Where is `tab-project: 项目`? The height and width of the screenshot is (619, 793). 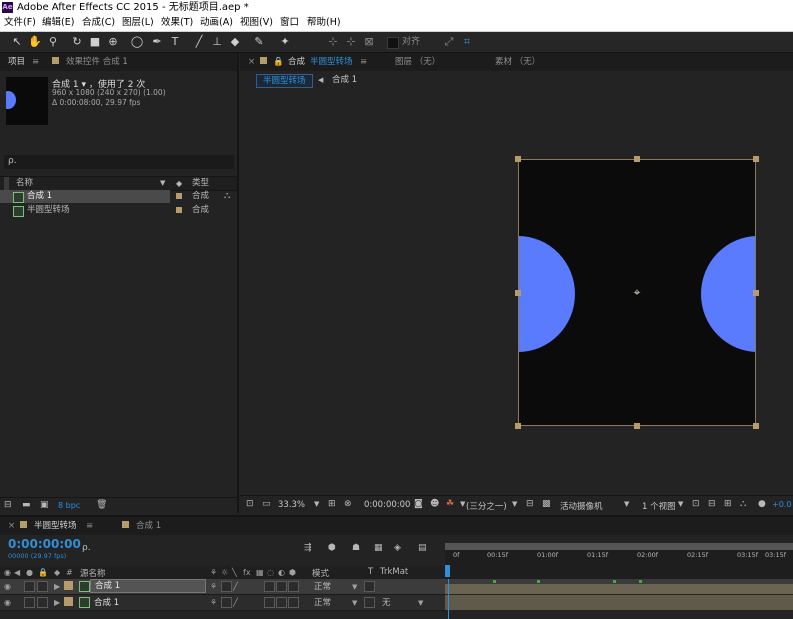
tab-project: 项目 is located at coordinates (16, 62).